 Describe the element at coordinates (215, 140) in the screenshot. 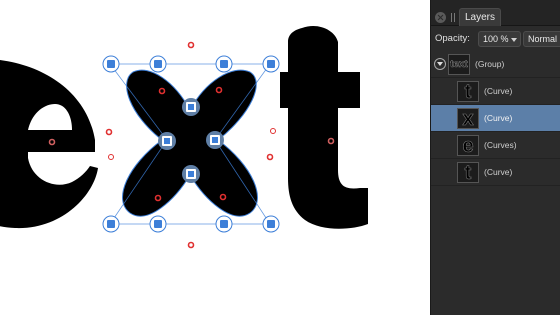

I see `node-right` at that location.